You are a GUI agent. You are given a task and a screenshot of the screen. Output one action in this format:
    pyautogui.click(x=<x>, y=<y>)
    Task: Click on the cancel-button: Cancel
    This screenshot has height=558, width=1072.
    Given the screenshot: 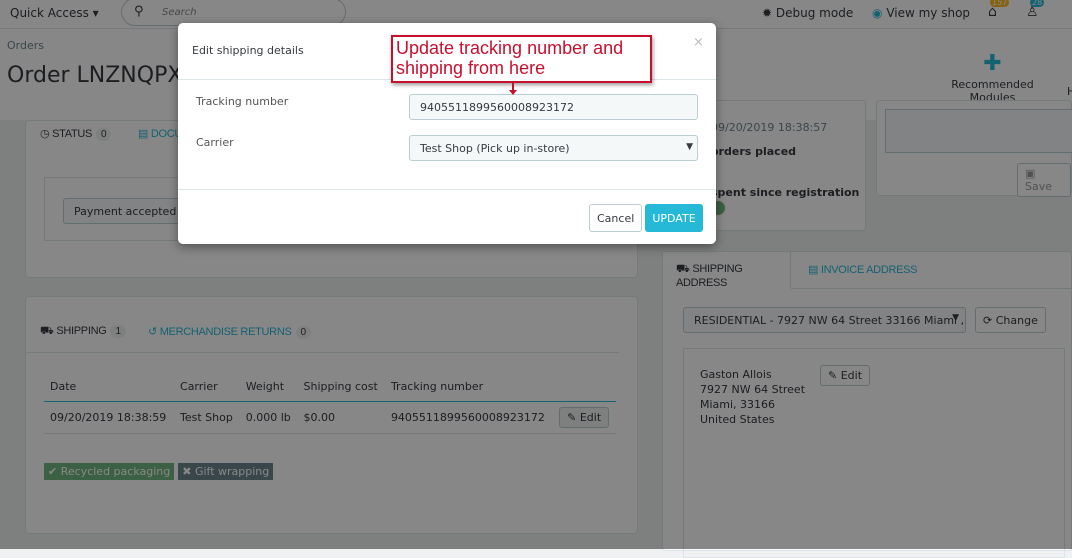 What is the action you would take?
    pyautogui.click(x=616, y=218)
    